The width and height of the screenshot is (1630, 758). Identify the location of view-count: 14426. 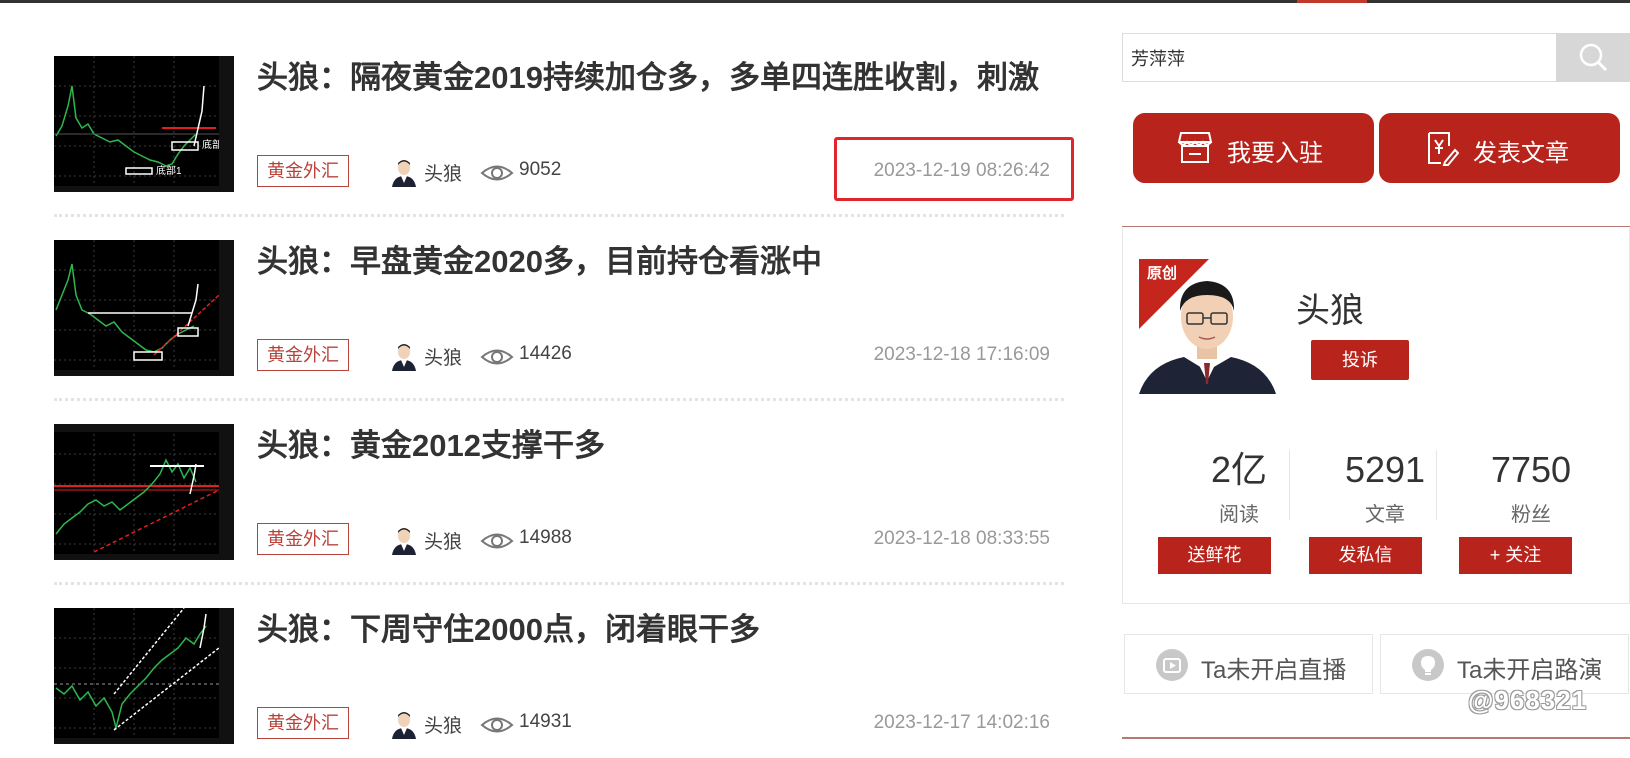
(545, 353).